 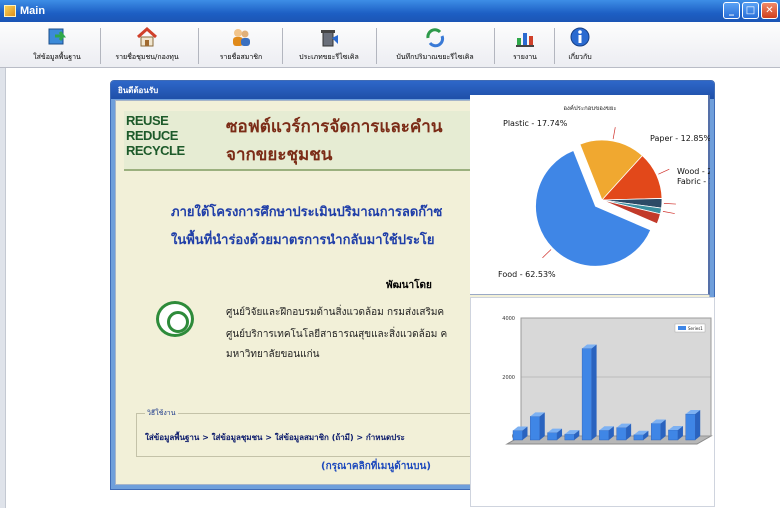 What do you see at coordinates (580, 37) in the screenshot?
I see `info-icon` at bounding box center [580, 37].